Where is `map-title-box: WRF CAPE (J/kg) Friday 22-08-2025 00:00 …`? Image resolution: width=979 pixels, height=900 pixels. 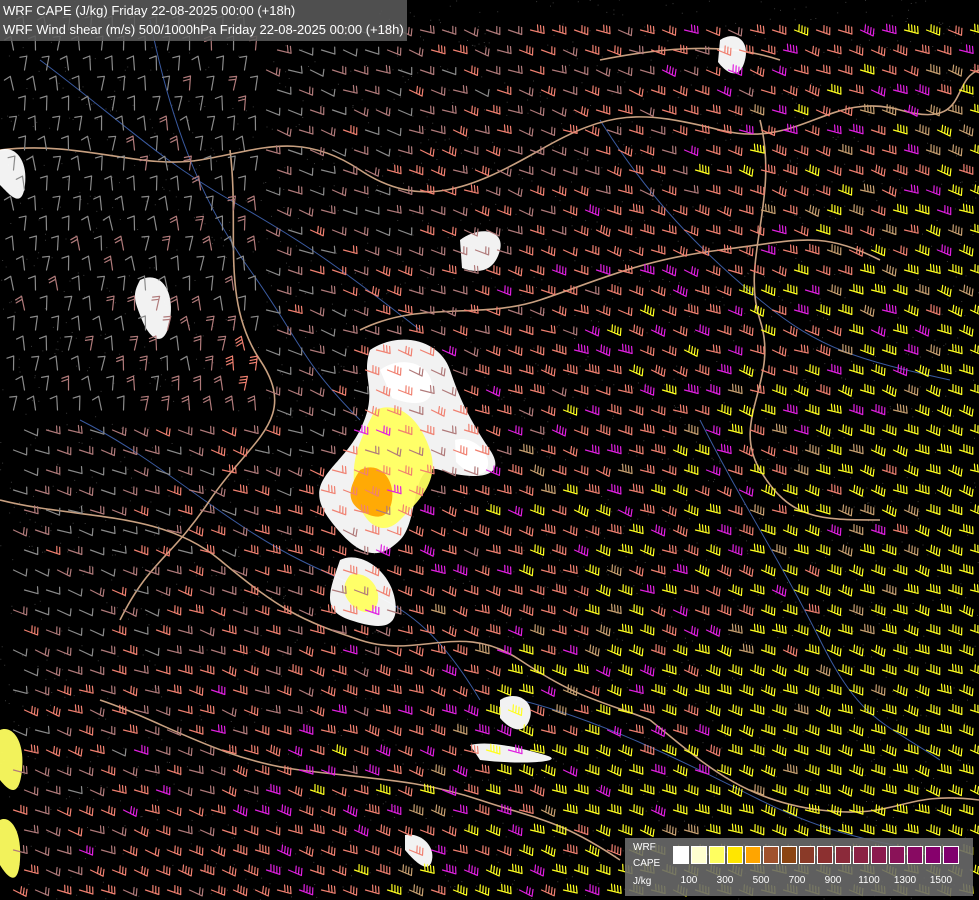 map-title-box: WRF CAPE (J/kg) Friday 22-08-2025 00:00 … is located at coordinates (203, 20).